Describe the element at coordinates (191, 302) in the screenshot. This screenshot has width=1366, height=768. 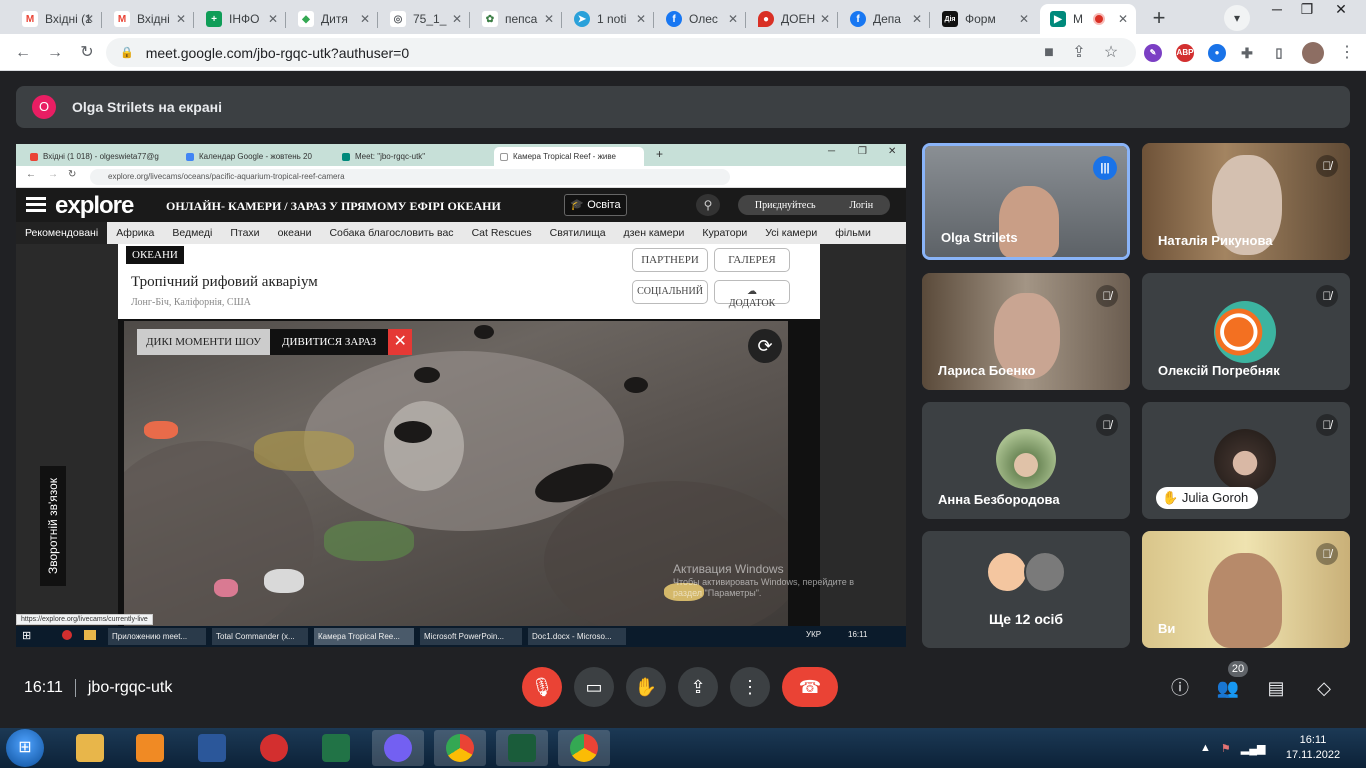
I see `camera-location: Лонг-Біч, Каліфорнія, США` at that location.